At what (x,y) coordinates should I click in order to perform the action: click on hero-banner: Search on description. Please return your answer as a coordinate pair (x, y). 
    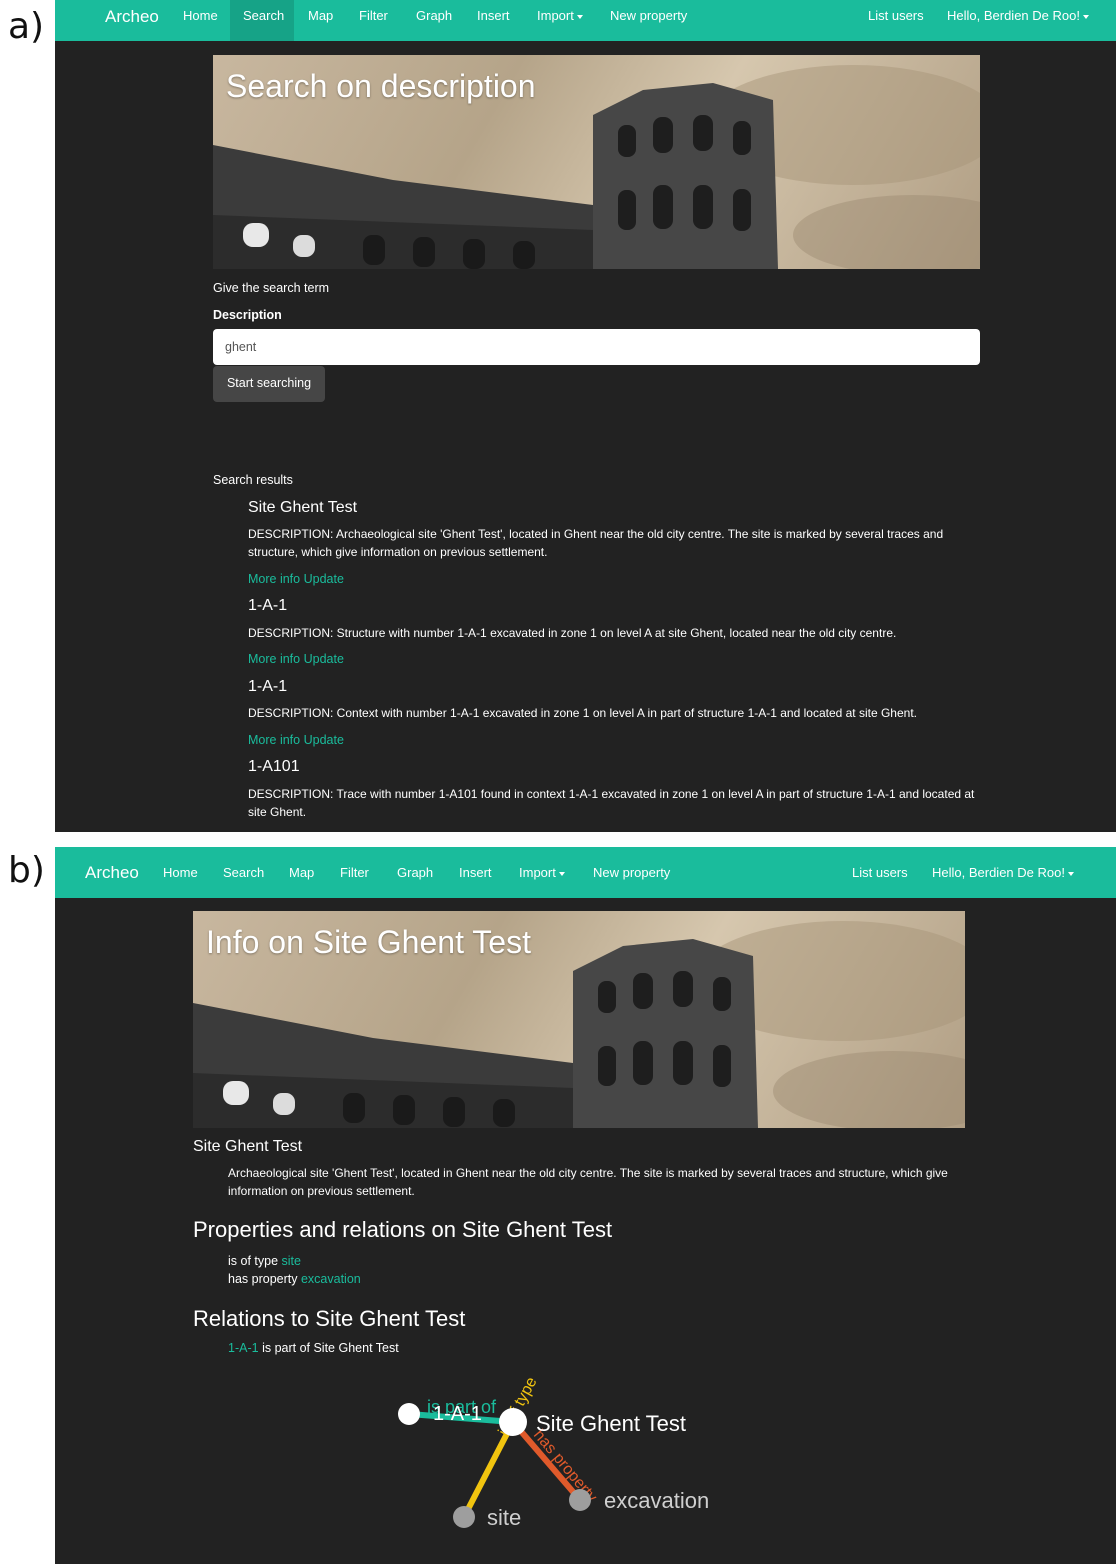
    Looking at the image, I should click on (596, 162).